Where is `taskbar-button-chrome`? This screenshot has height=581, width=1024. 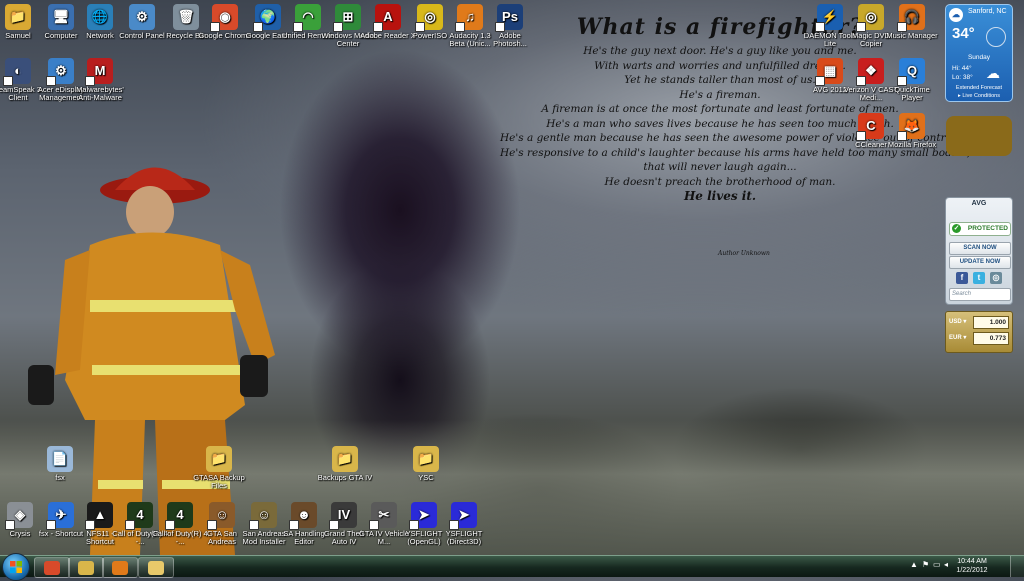
taskbar-button-chrome is located at coordinates (52, 567).